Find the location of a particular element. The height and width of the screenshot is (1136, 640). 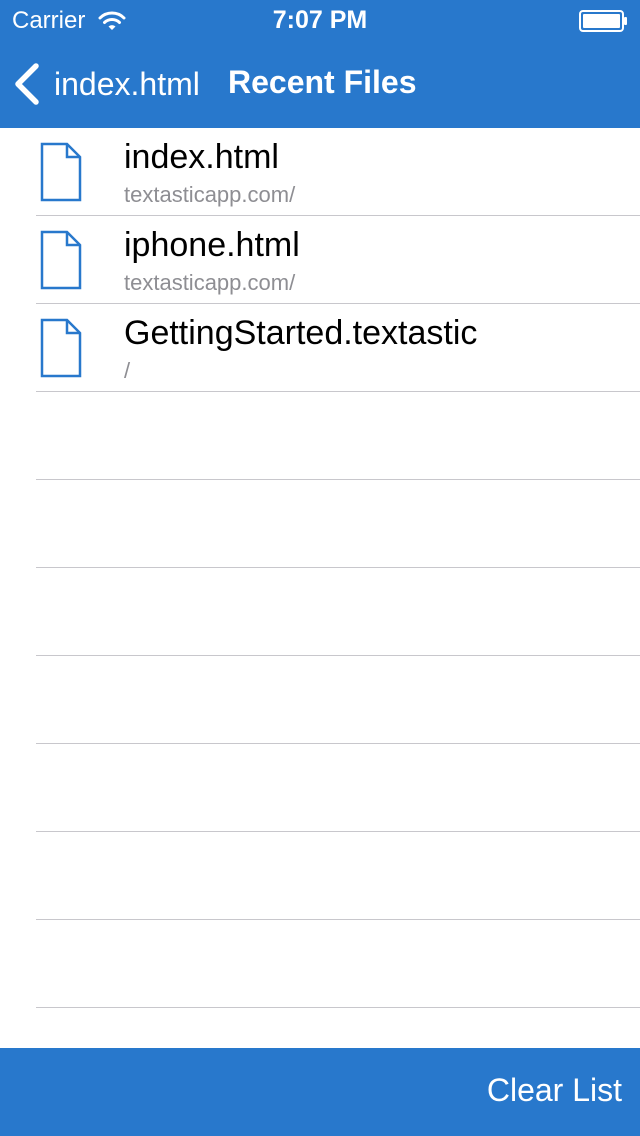

navigation-bar: index.html Recent Files is located at coordinates (320, 84).